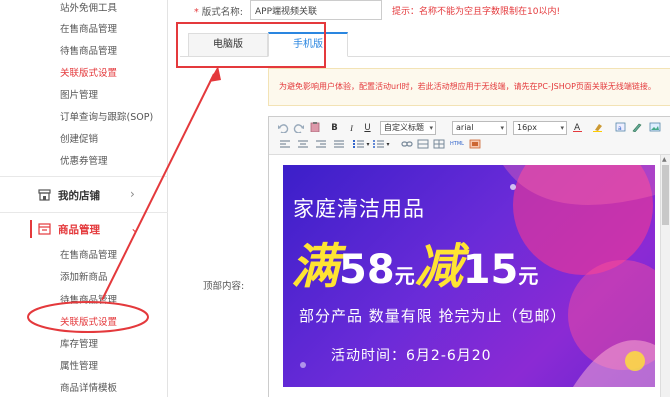  I want to click on sidebar-item-attributes: 属性管理, so click(79, 365).